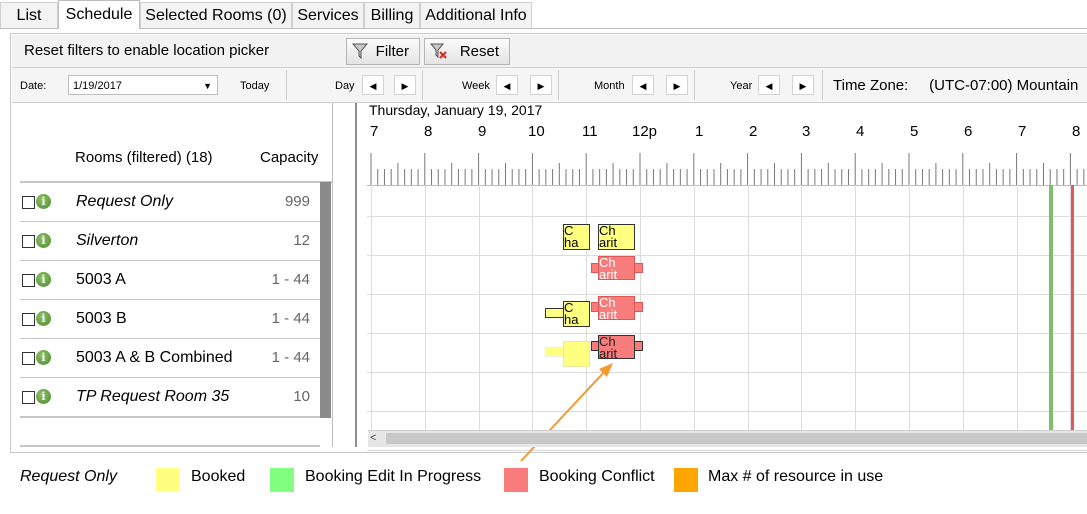 The image size is (1087, 514). What do you see at coordinates (289, 157) in the screenshot?
I see `capacity-column-header: Capacity` at bounding box center [289, 157].